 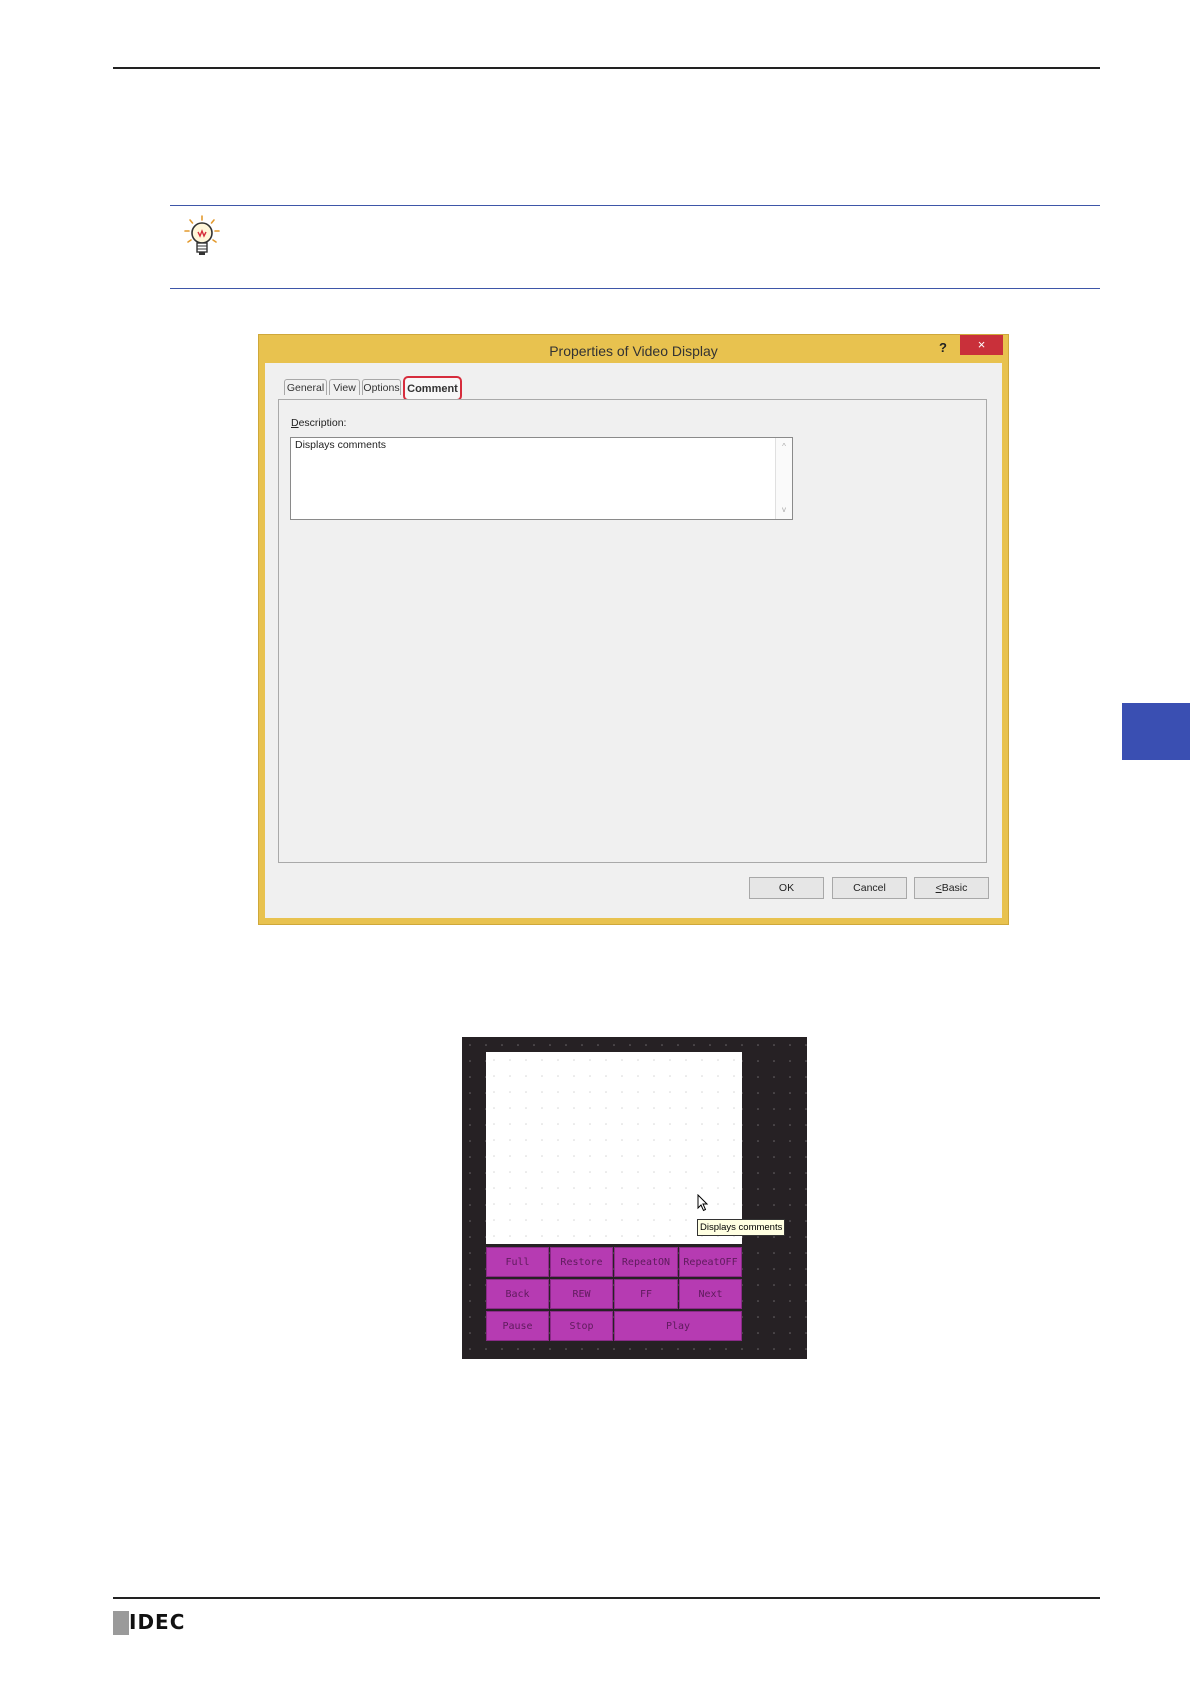 What do you see at coordinates (606, 1598) in the screenshot?
I see `footer-rule` at bounding box center [606, 1598].